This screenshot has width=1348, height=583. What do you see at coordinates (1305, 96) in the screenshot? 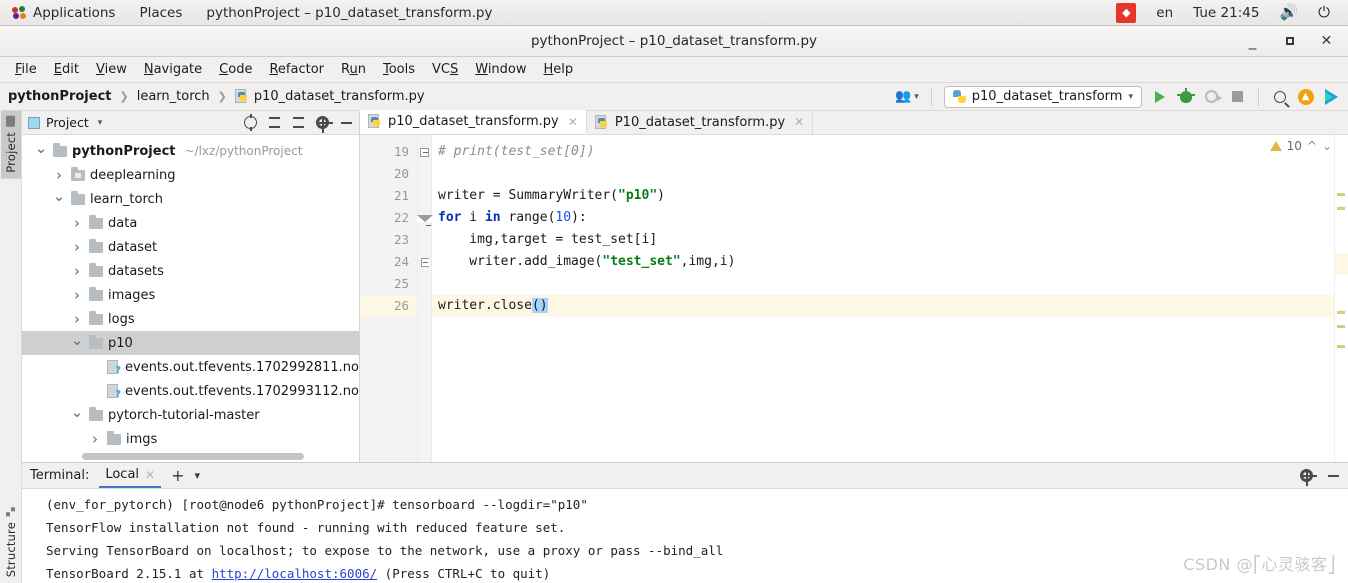
I see `update-icon: ▲` at bounding box center [1305, 96].